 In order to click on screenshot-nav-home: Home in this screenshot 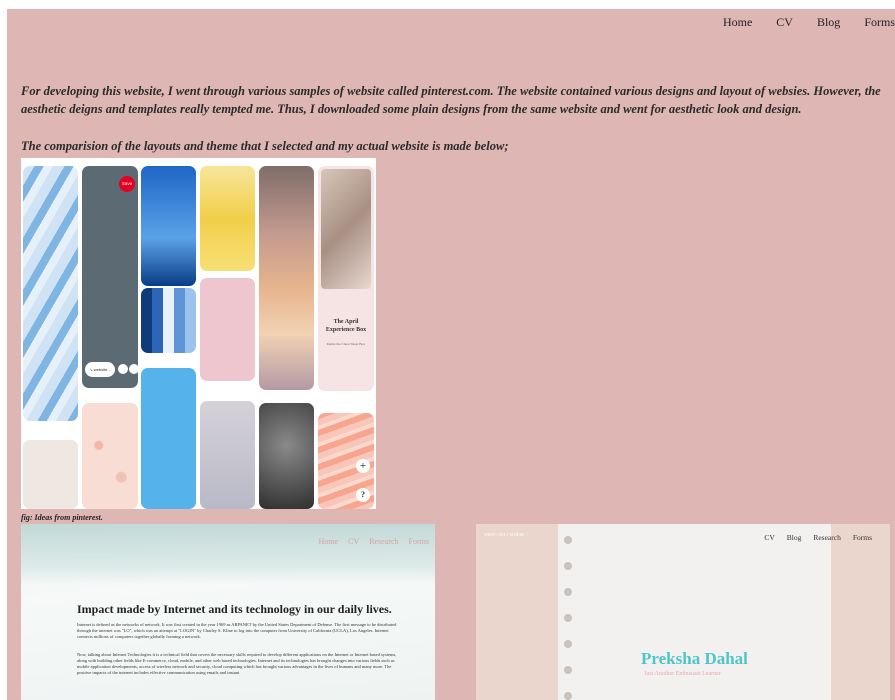, I will do `click(328, 541)`.